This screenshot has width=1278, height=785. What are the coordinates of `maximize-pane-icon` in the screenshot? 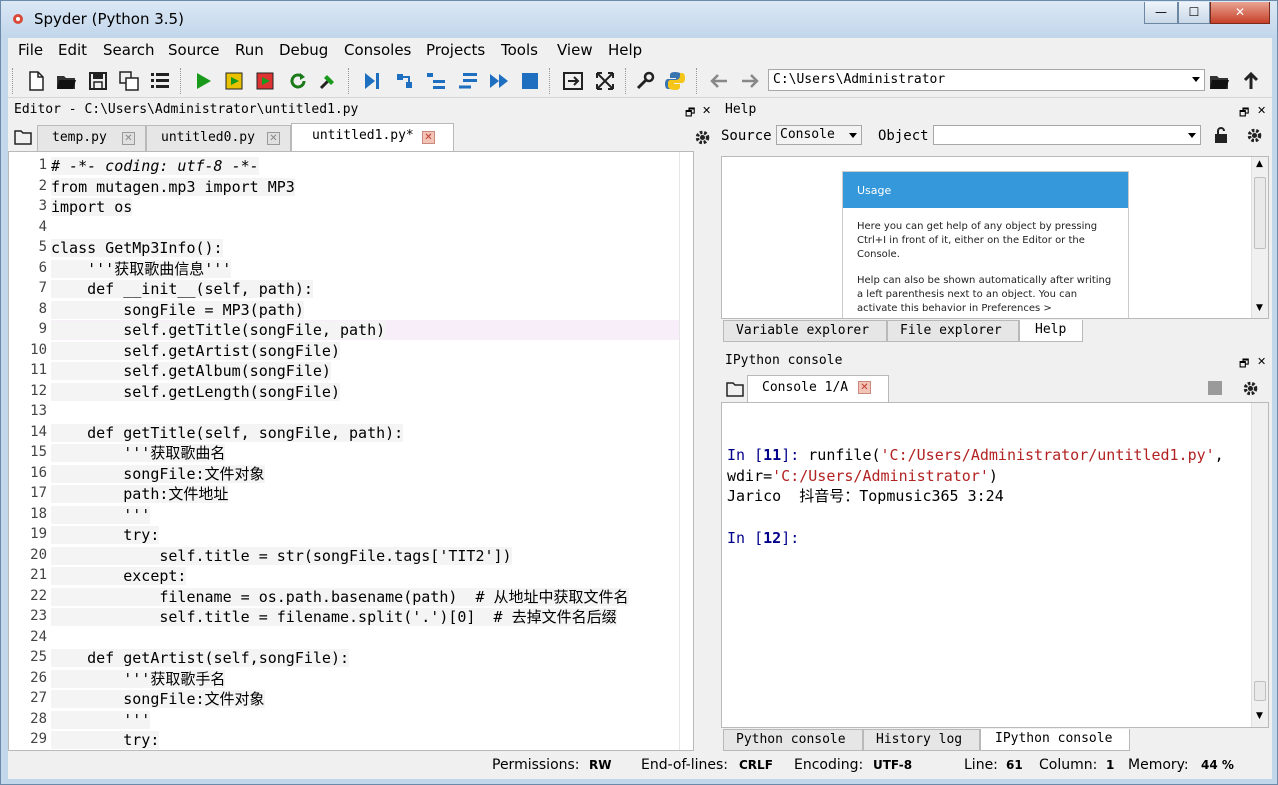 It's located at (573, 81).